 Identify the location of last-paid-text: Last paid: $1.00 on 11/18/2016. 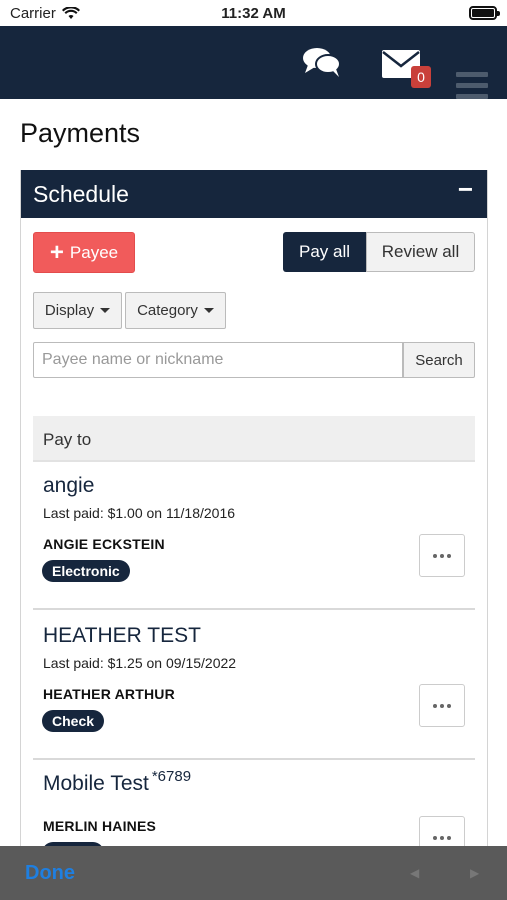
(139, 513).